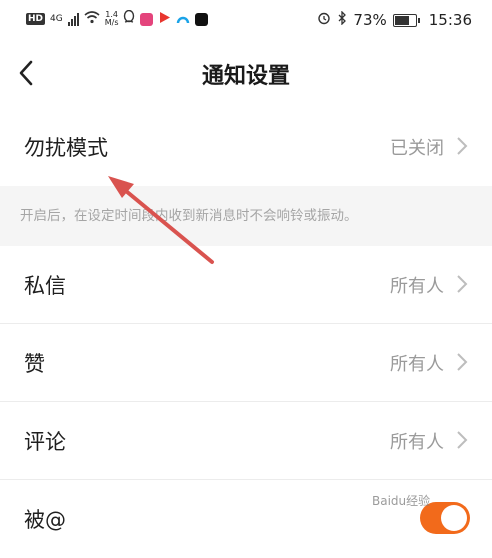  What do you see at coordinates (417, 442) in the screenshot?
I see `comments-value: 所有人` at bounding box center [417, 442].